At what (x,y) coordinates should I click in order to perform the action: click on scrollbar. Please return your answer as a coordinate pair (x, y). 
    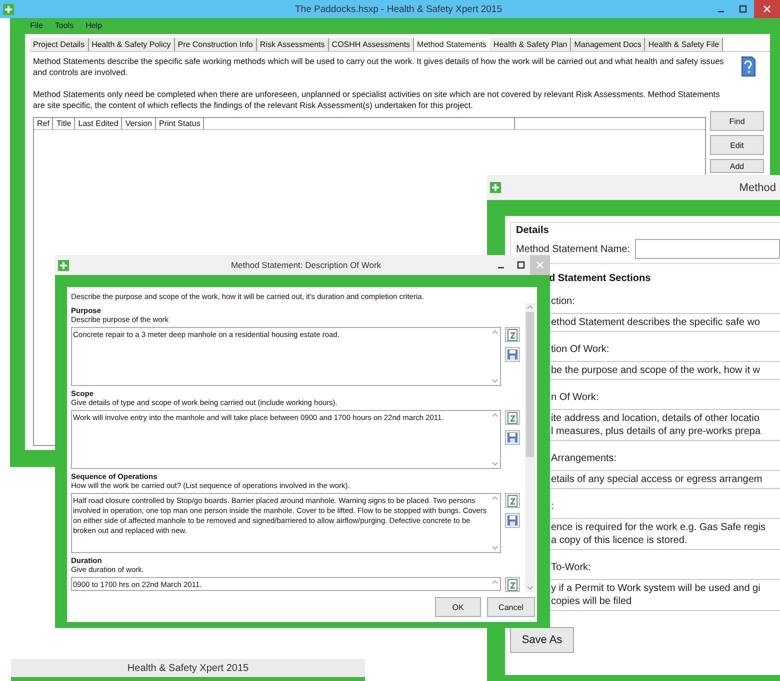
    Looking at the image, I should click on (530, 447).